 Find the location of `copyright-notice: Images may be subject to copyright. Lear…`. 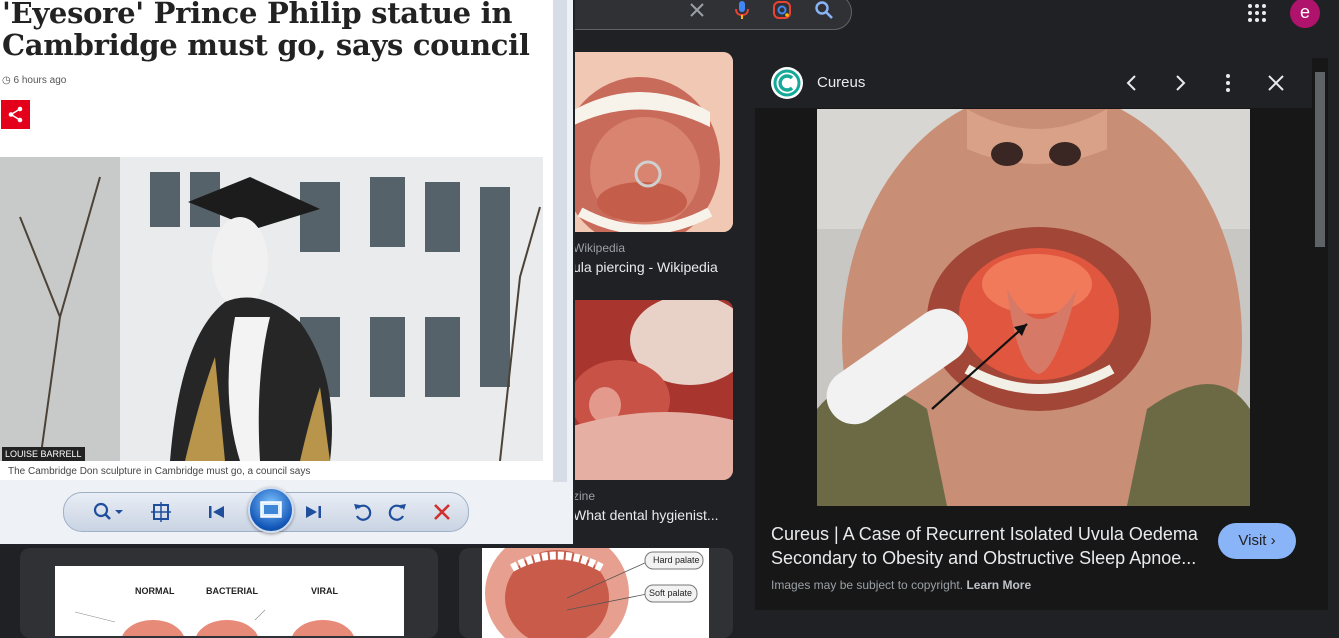

copyright-notice: Images may be subject to copyright. Lear… is located at coordinates (901, 585).